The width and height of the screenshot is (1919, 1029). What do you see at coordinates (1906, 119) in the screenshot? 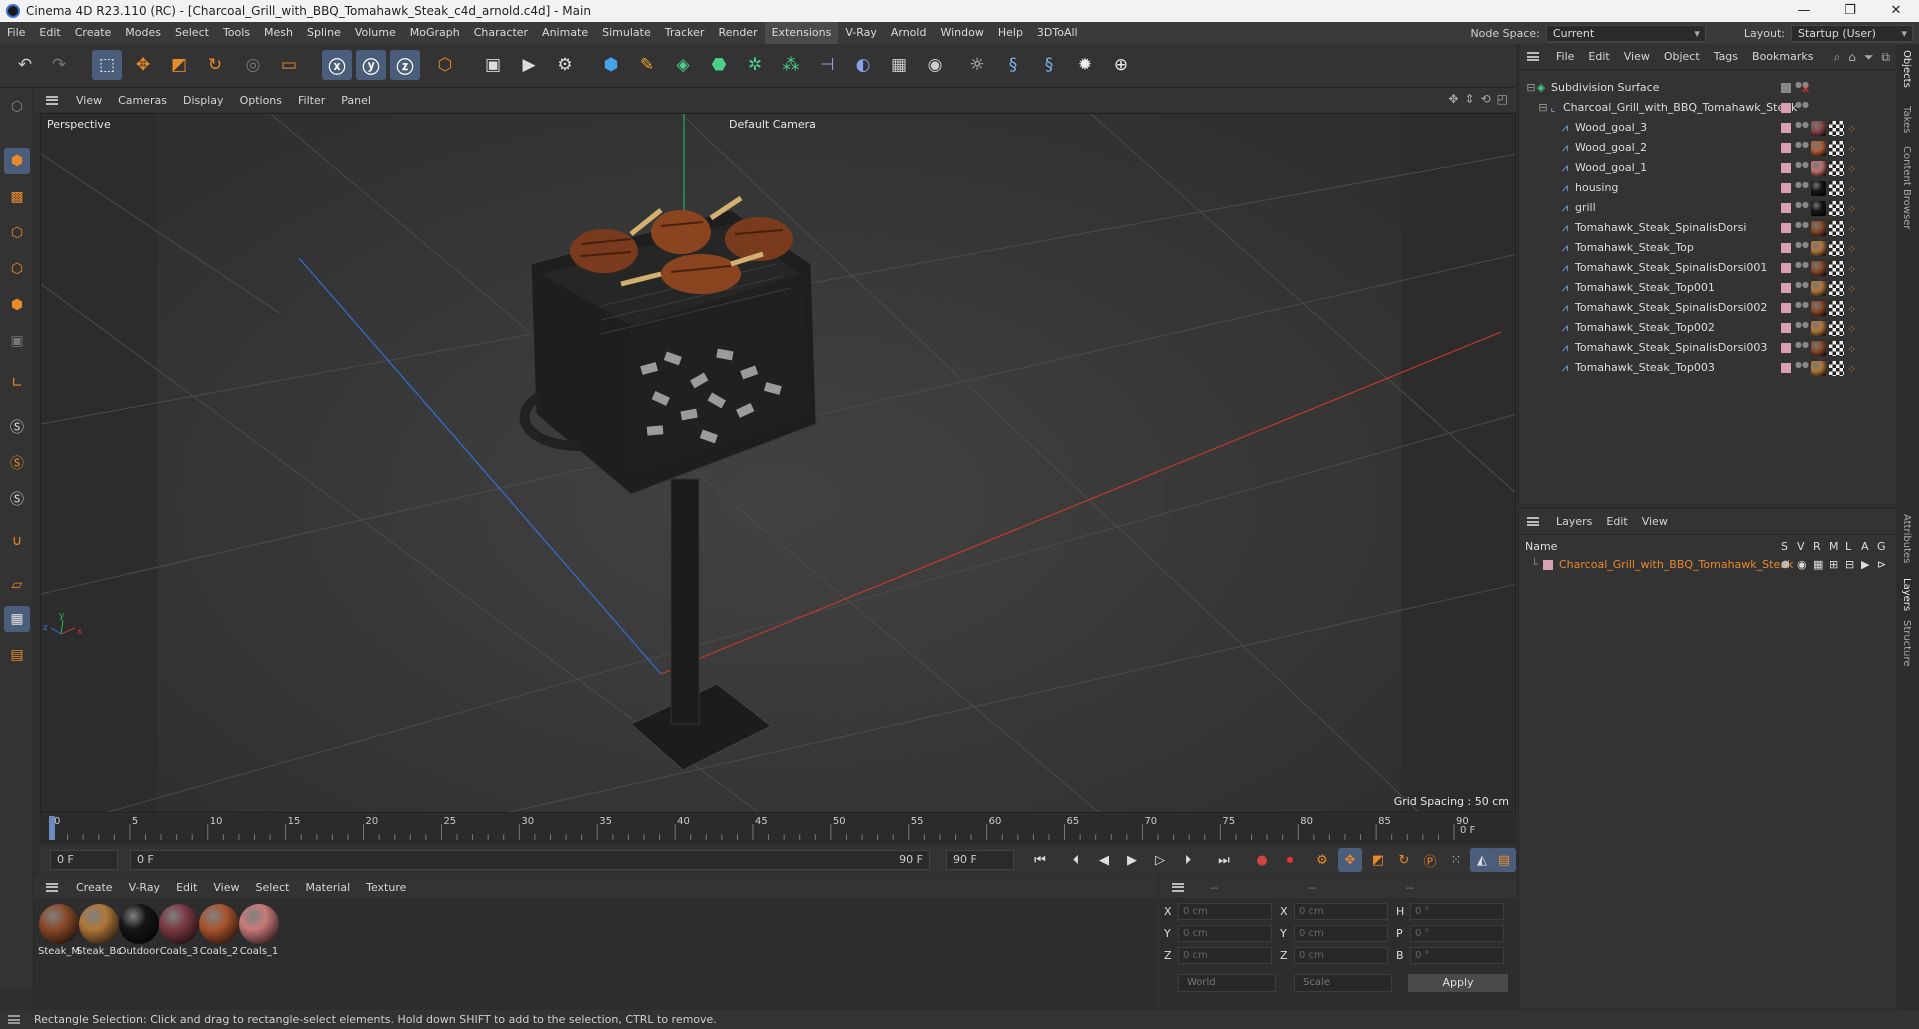
I see `tab-takes: Takes` at bounding box center [1906, 119].